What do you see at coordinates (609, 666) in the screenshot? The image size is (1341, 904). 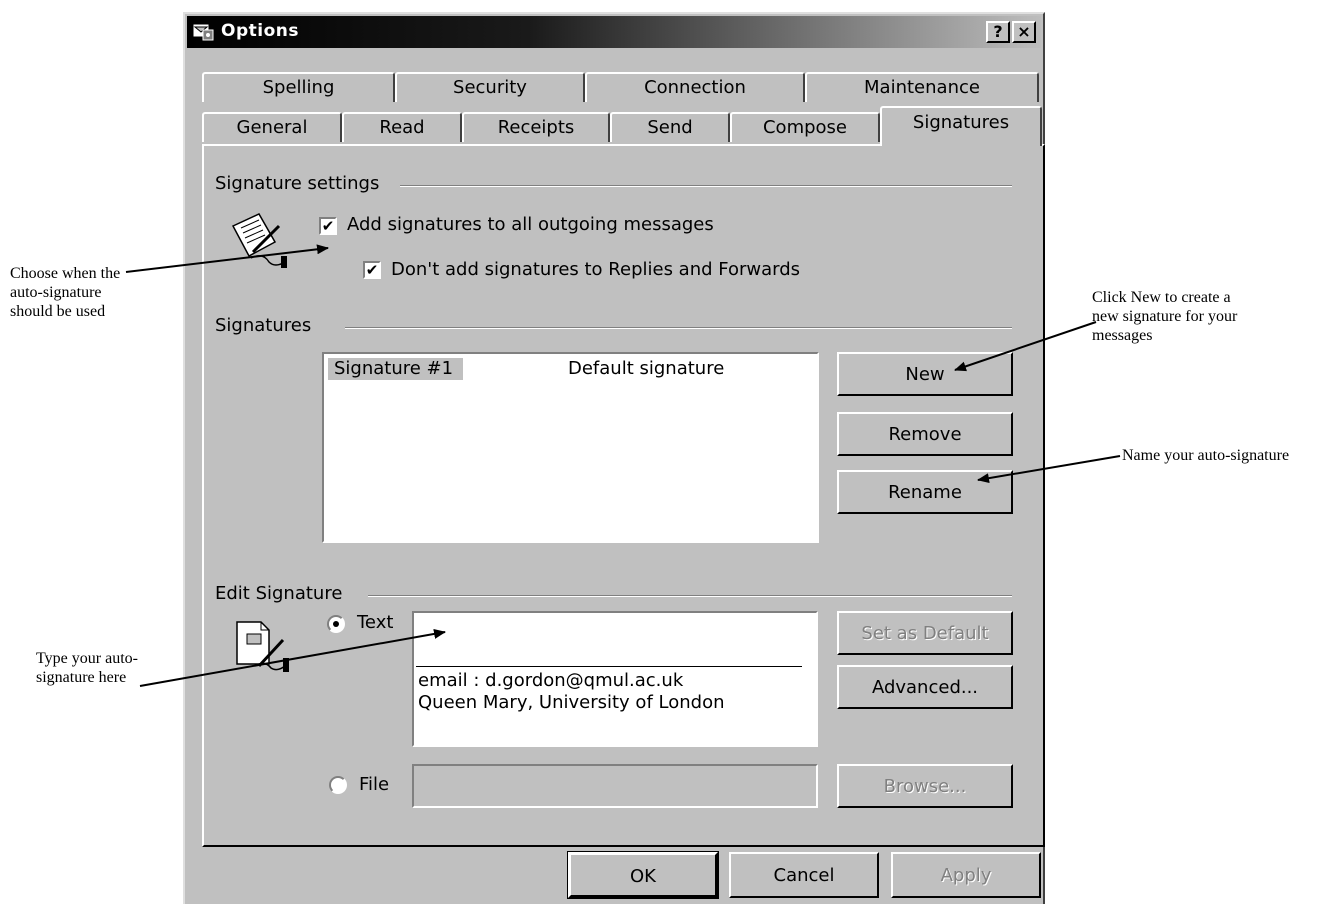 I see `signature-rule` at bounding box center [609, 666].